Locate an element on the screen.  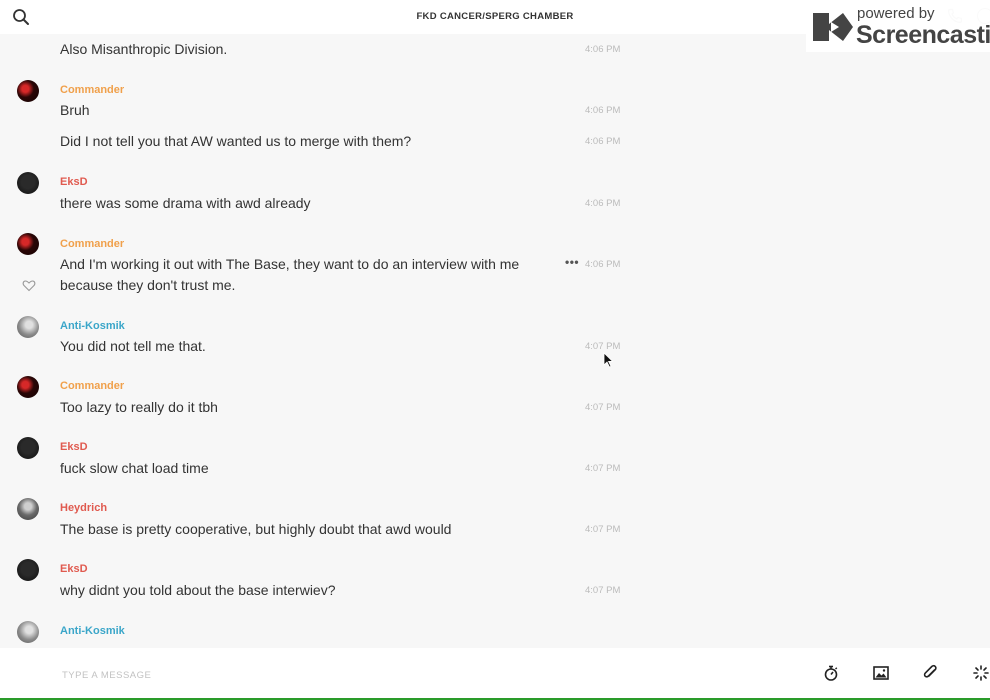
message-text: Too lazy to really do it tbh is located at coordinates (139, 407).